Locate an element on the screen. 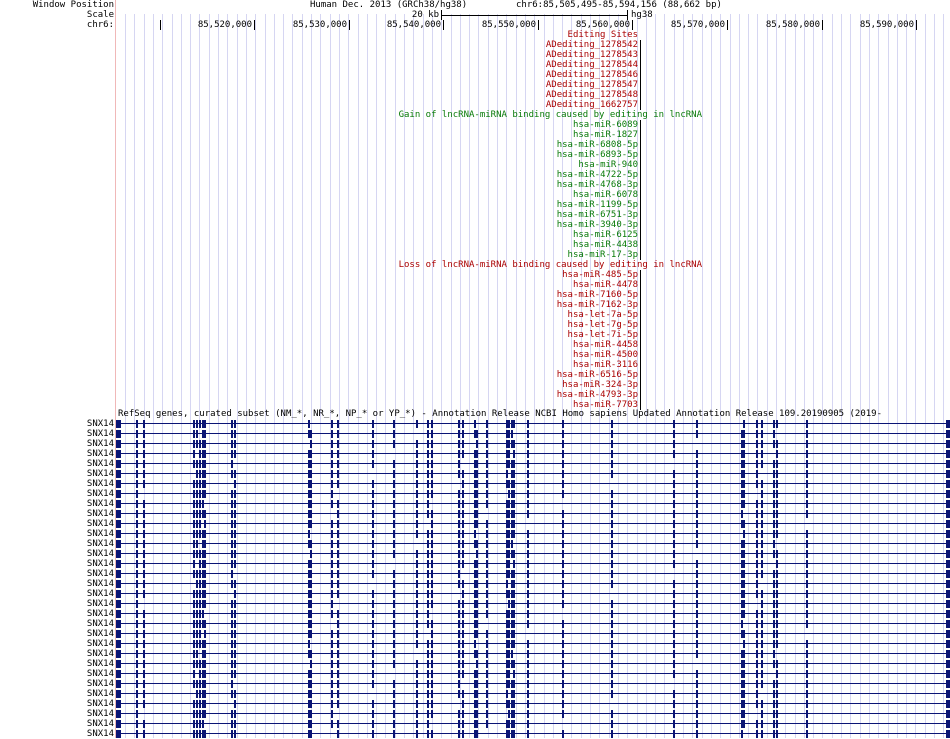 Image resolution: width=950 pixels, height=739 pixels. gain-item: hsa-miR-6125 is located at coordinates (377, 235).